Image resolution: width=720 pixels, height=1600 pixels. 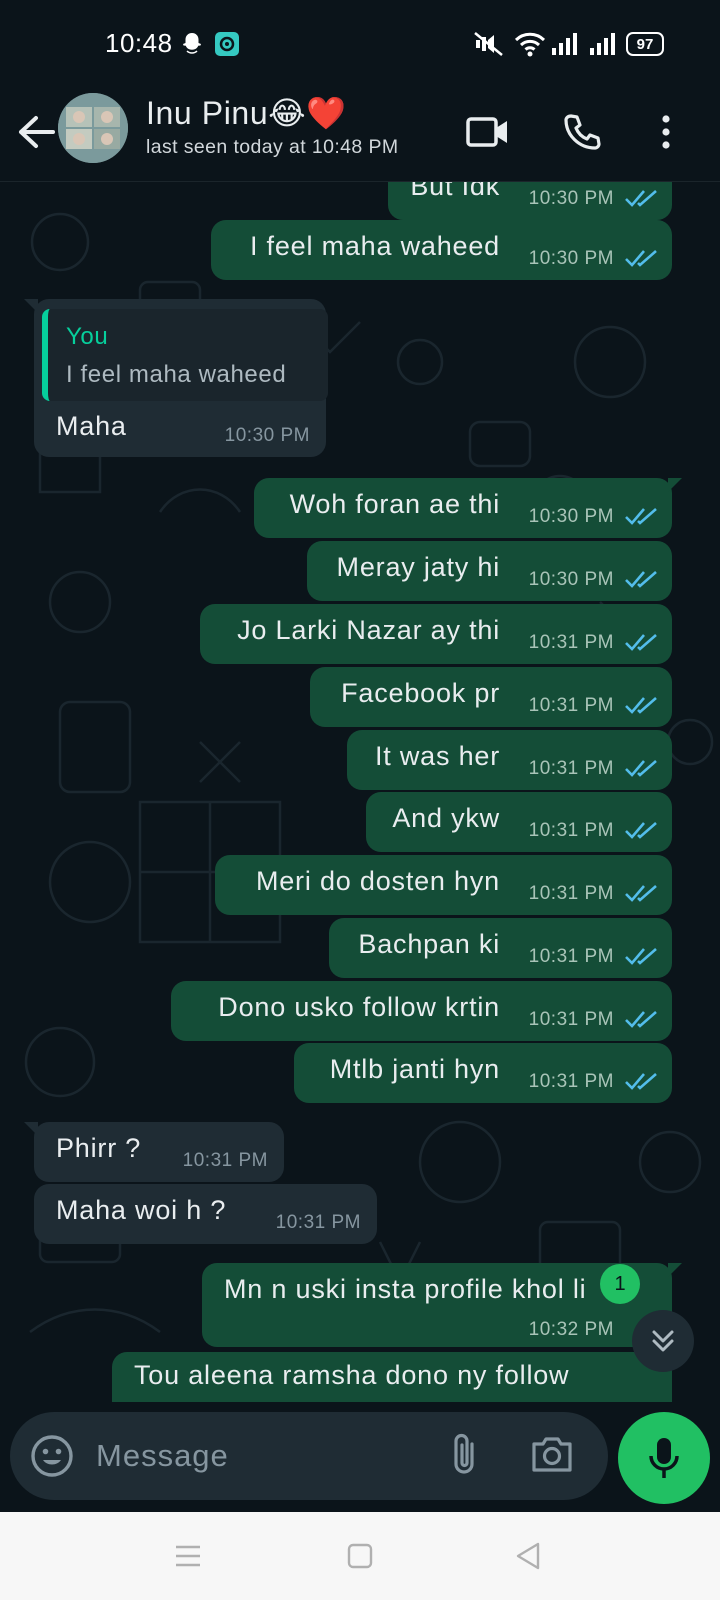 I want to click on video-call-button, so click(x=488, y=132).